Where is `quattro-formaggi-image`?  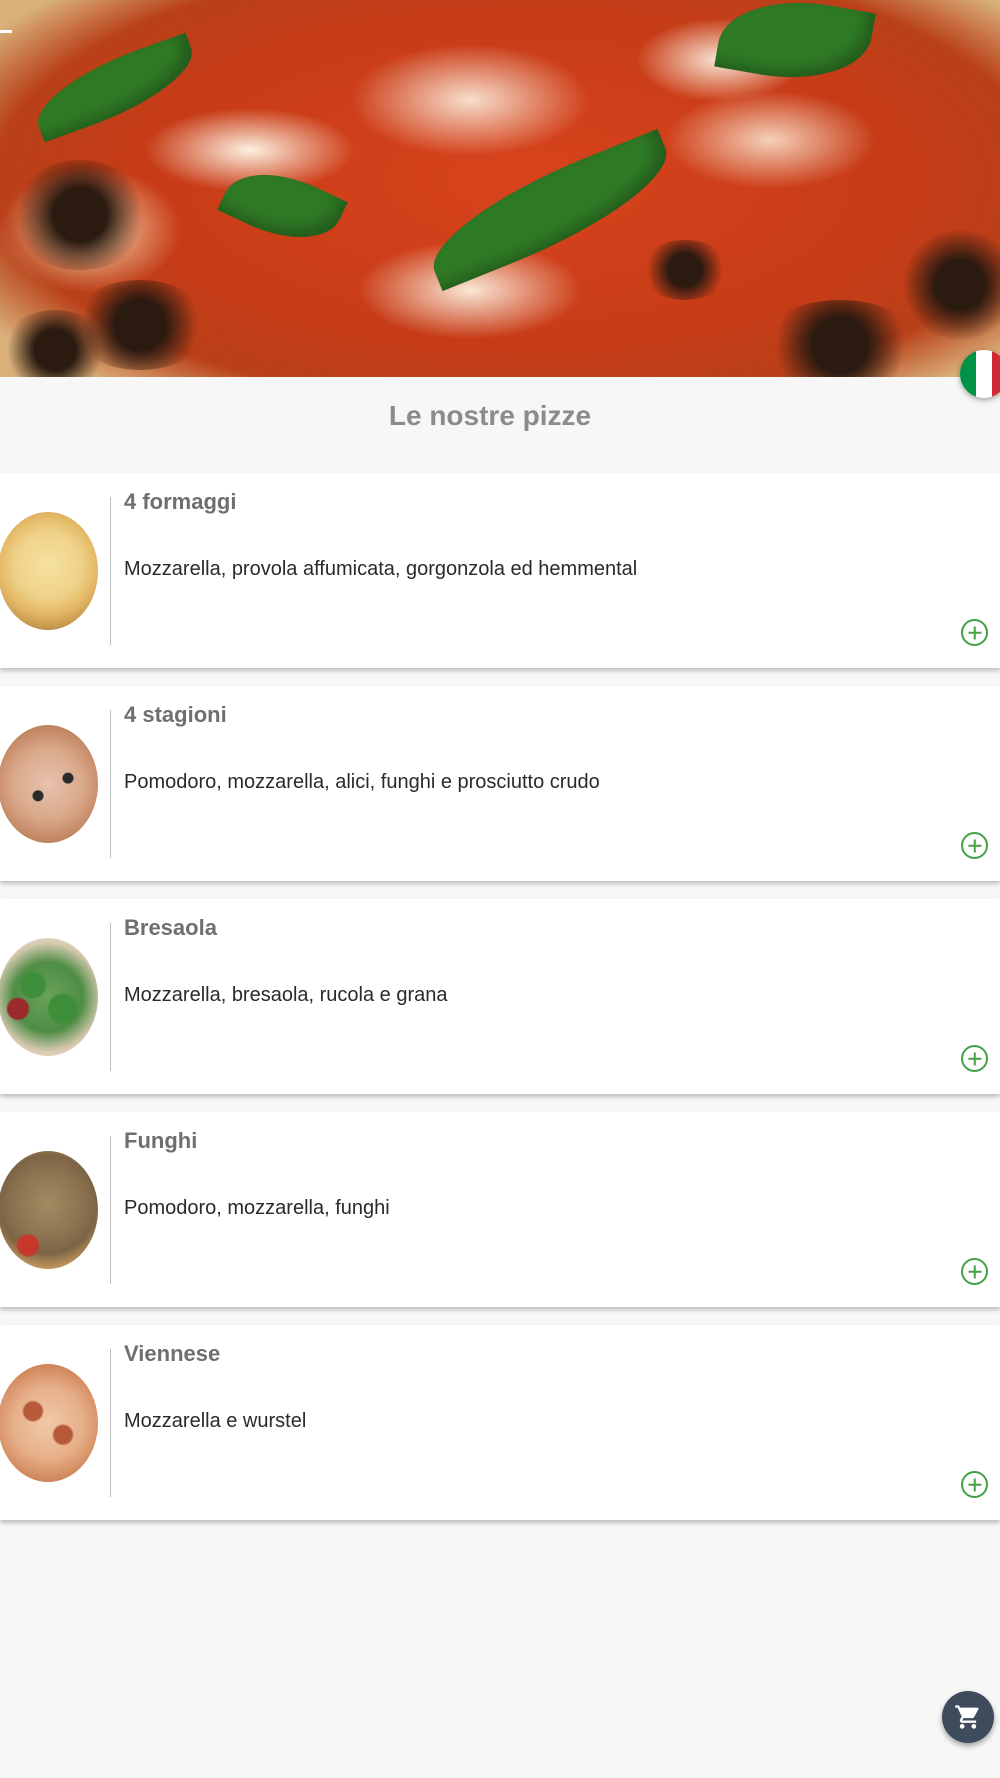 quattro-formaggi-image is located at coordinates (49, 571).